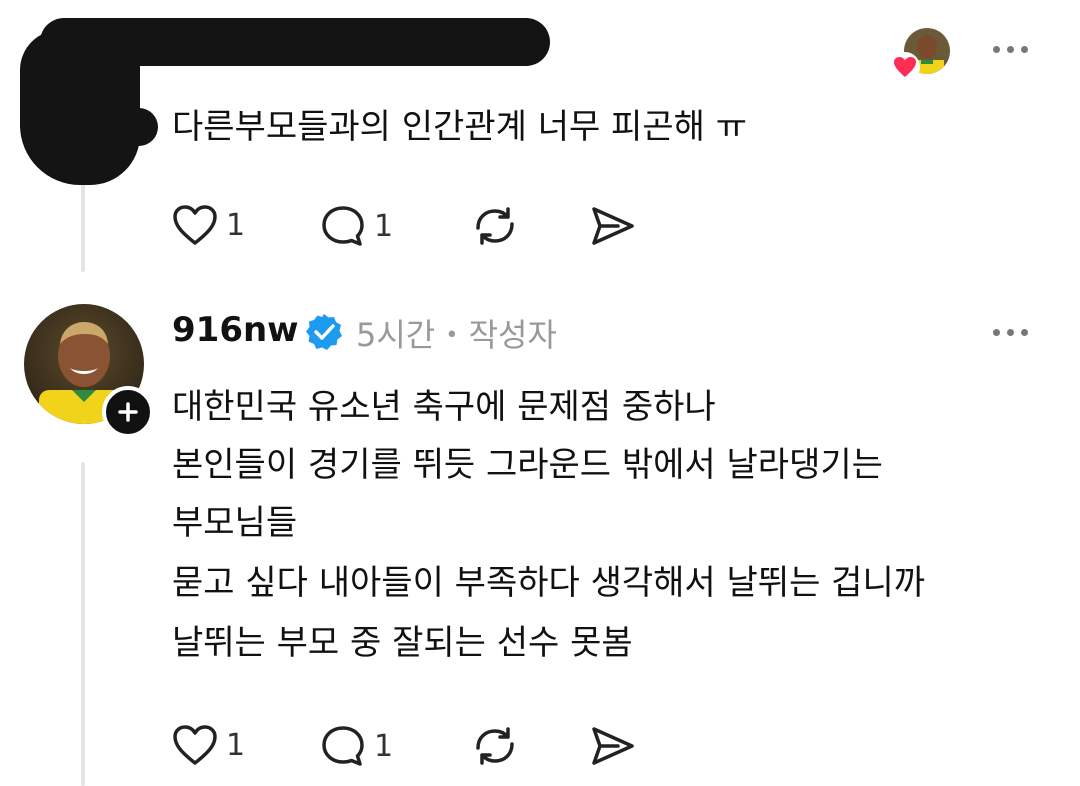 The image size is (1080, 786). What do you see at coordinates (512, 335) in the screenshot?
I see `author-label: 작성자` at bounding box center [512, 335].